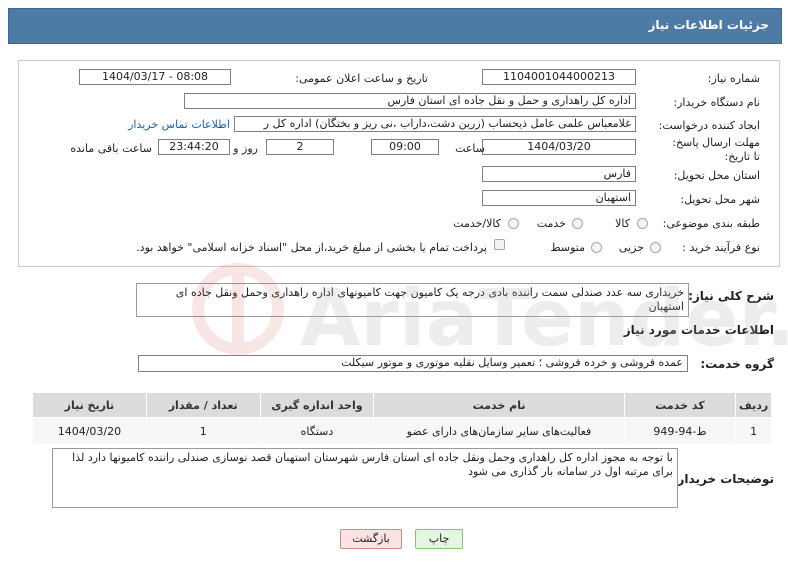  I want to click on category-service-radio, so click(577, 223).